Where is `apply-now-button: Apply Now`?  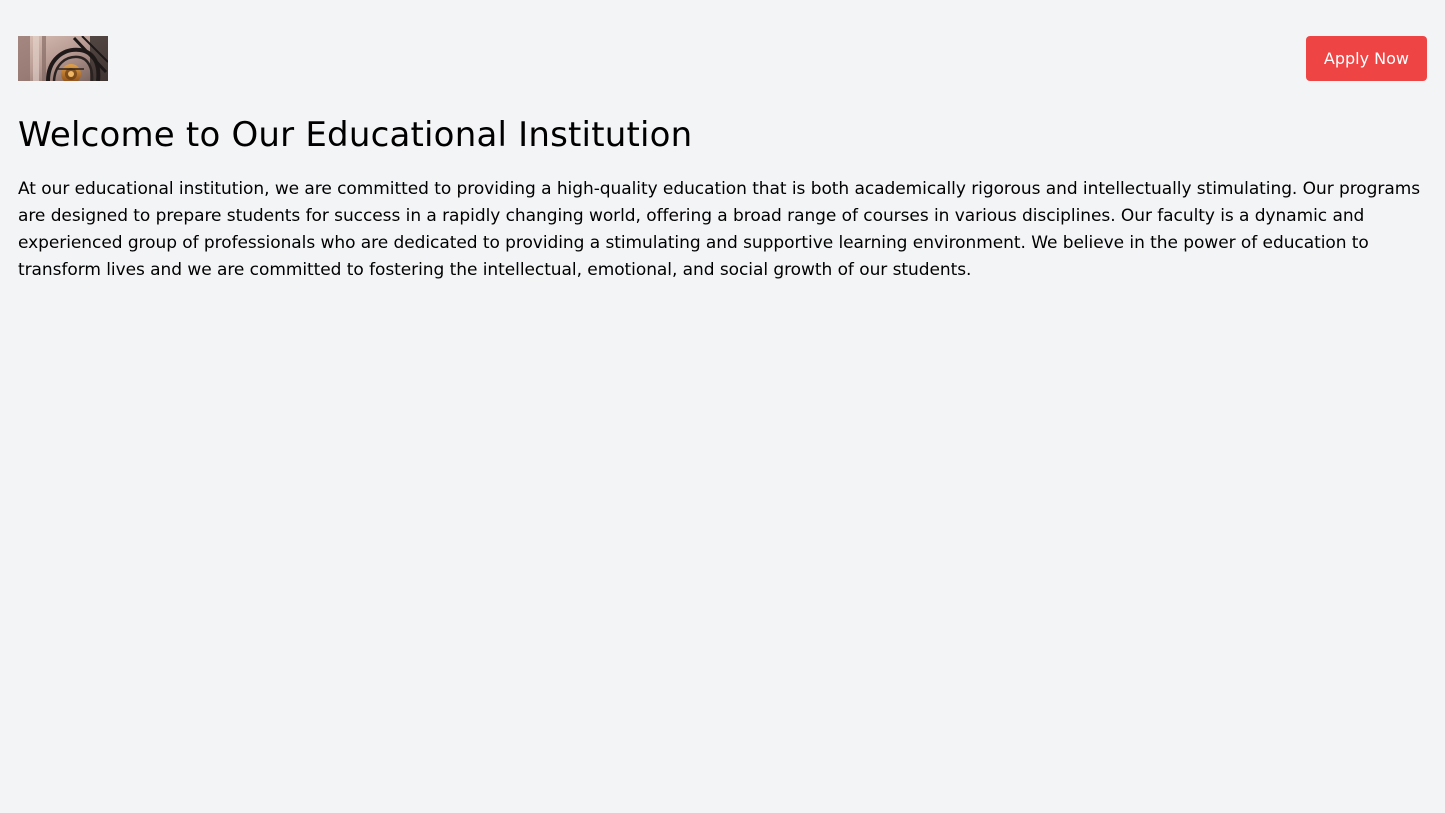
apply-now-button: Apply Now is located at coordinates (1366, 58).